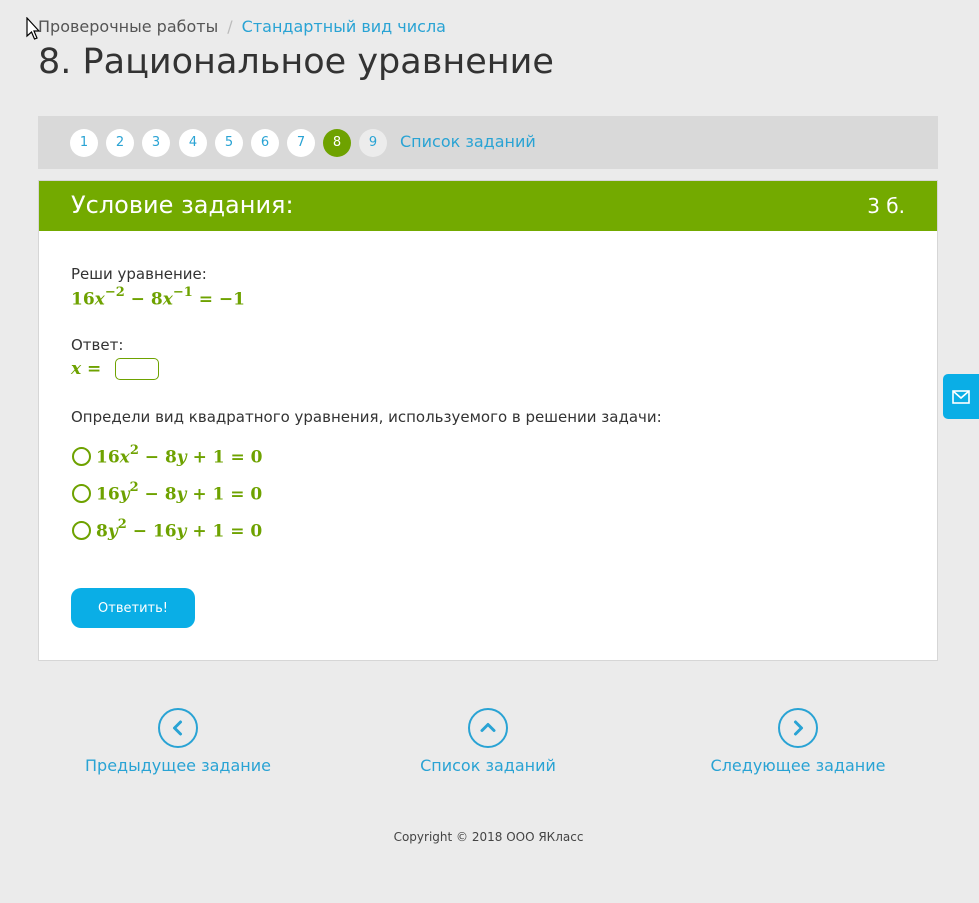 Image resolution: width=979 pixels, height=903 pixels. Describe the element at coordinates (182, 205) in the screenshot. I see `task-condition-title: Условие задания:` at that location.